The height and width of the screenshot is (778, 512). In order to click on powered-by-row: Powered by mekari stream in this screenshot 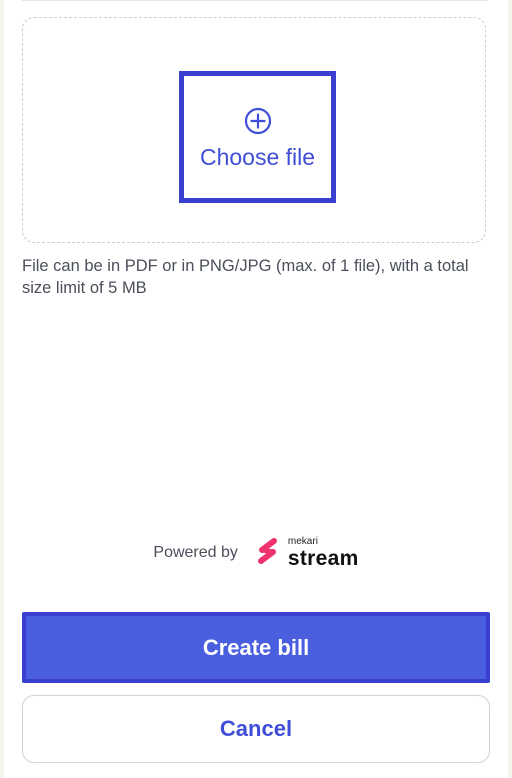, I will do `click(256, 553)`.